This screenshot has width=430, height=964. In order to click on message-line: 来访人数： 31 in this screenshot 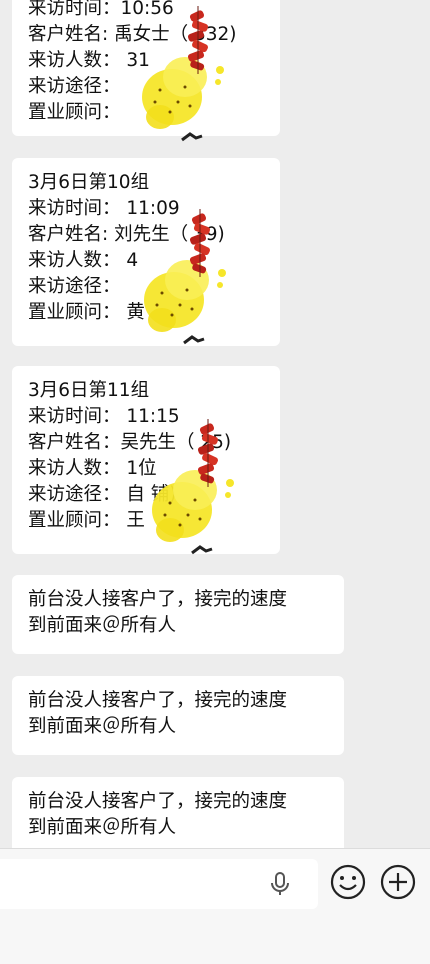, I will do `click(89, 60)`.